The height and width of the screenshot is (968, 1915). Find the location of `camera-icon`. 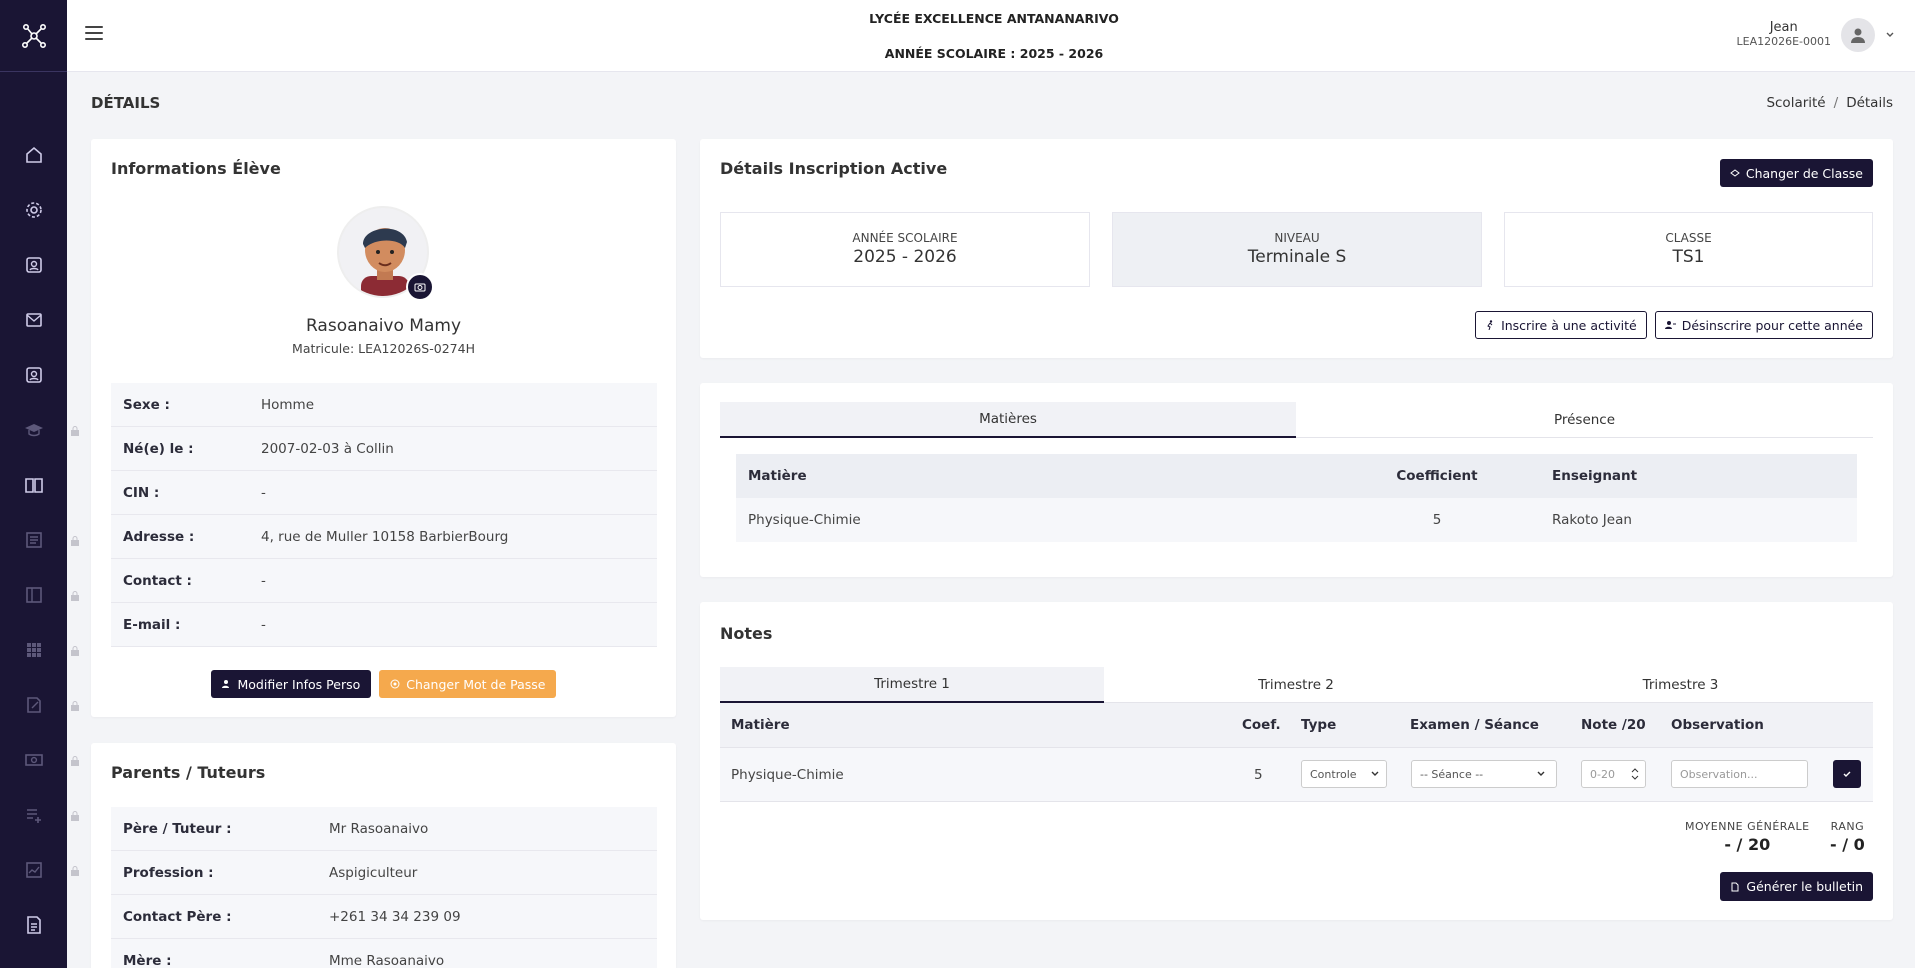

camera-icon is located at coordinates (420, 287).